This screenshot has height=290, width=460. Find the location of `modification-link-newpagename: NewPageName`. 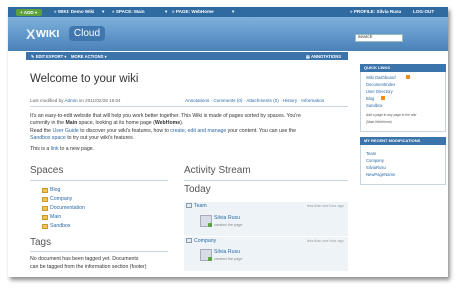

modification-link-newpagename: NewPageName is located at coordinates (380, 174).